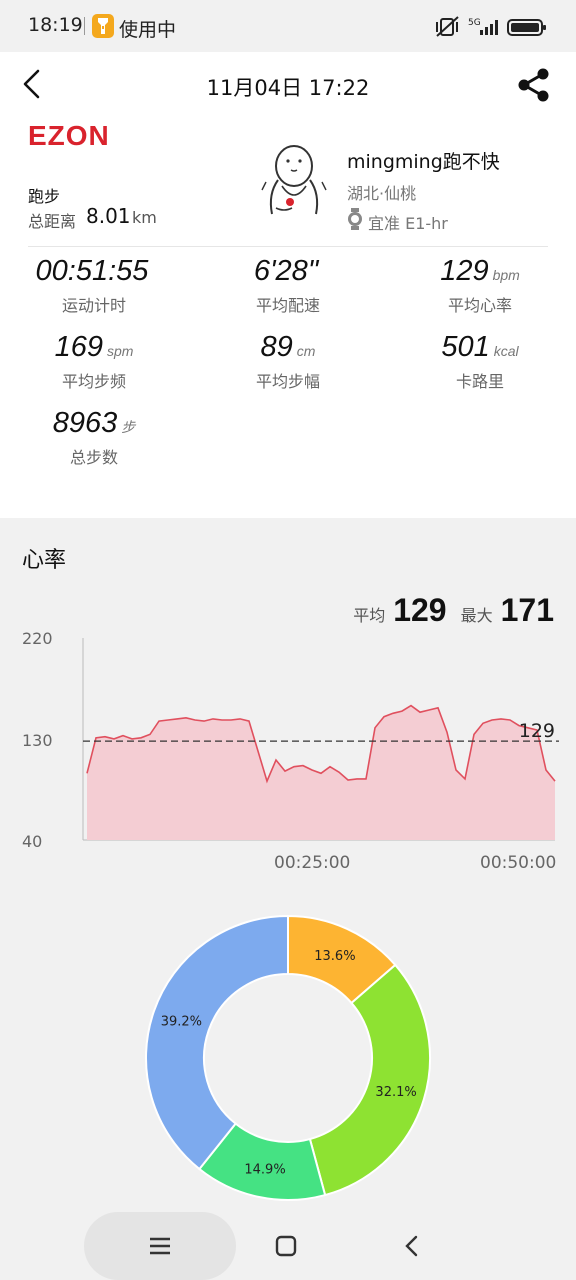  Describe the element at coordinates (506, 275) in the screenshot. I see `stat-unit: bpm` at that location.